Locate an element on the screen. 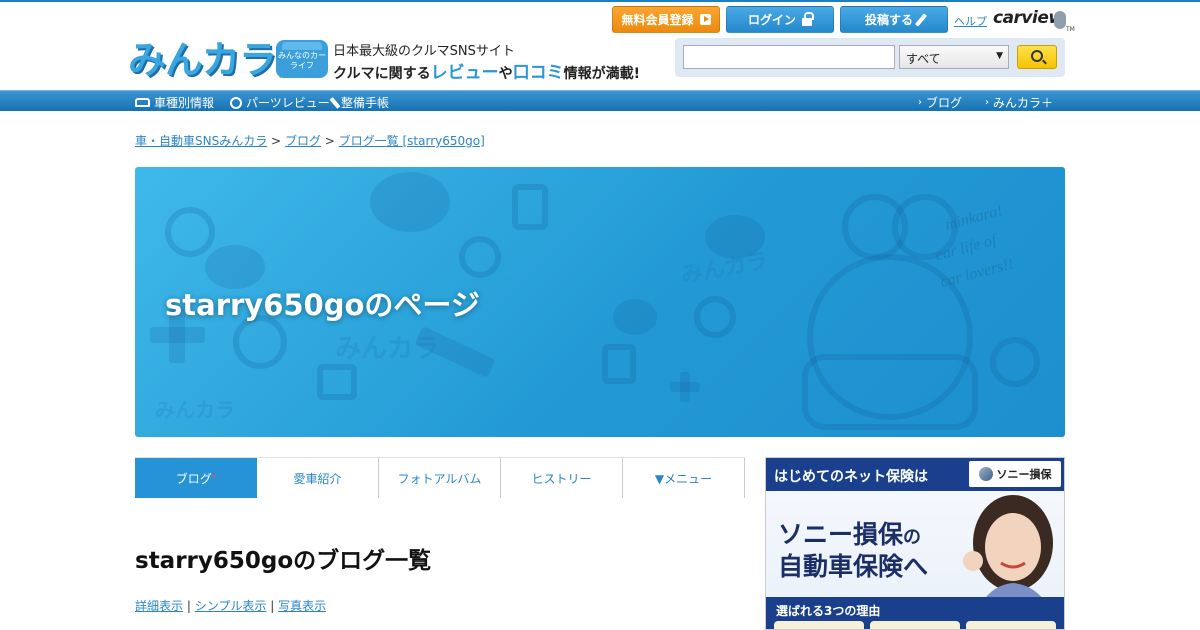  post-button: 投稿する is located at coordinates (894, 19).